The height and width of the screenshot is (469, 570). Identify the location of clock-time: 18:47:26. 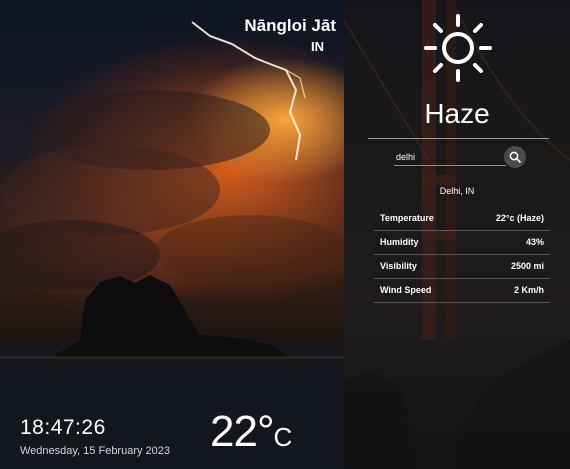
(63, 427).